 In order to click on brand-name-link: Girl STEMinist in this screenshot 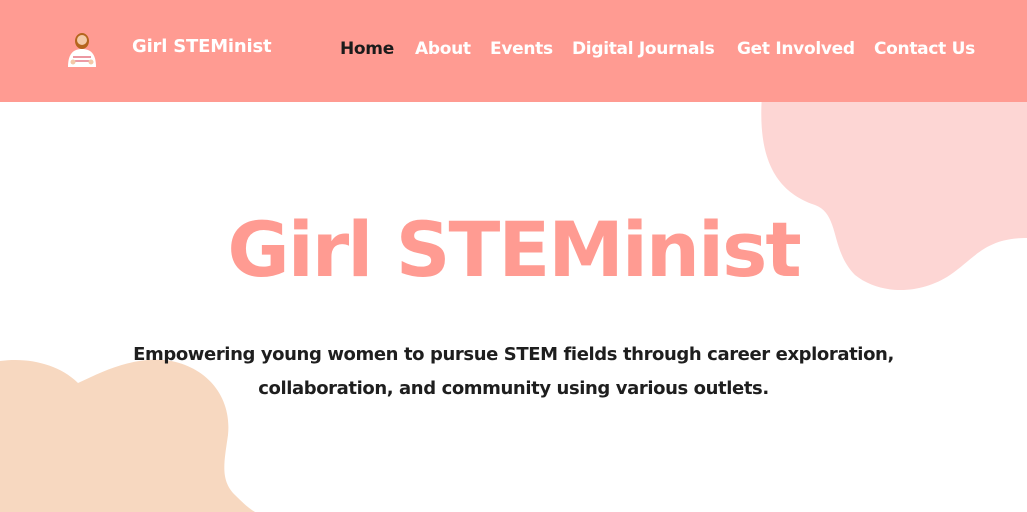, I will do `click(202, 46)`.